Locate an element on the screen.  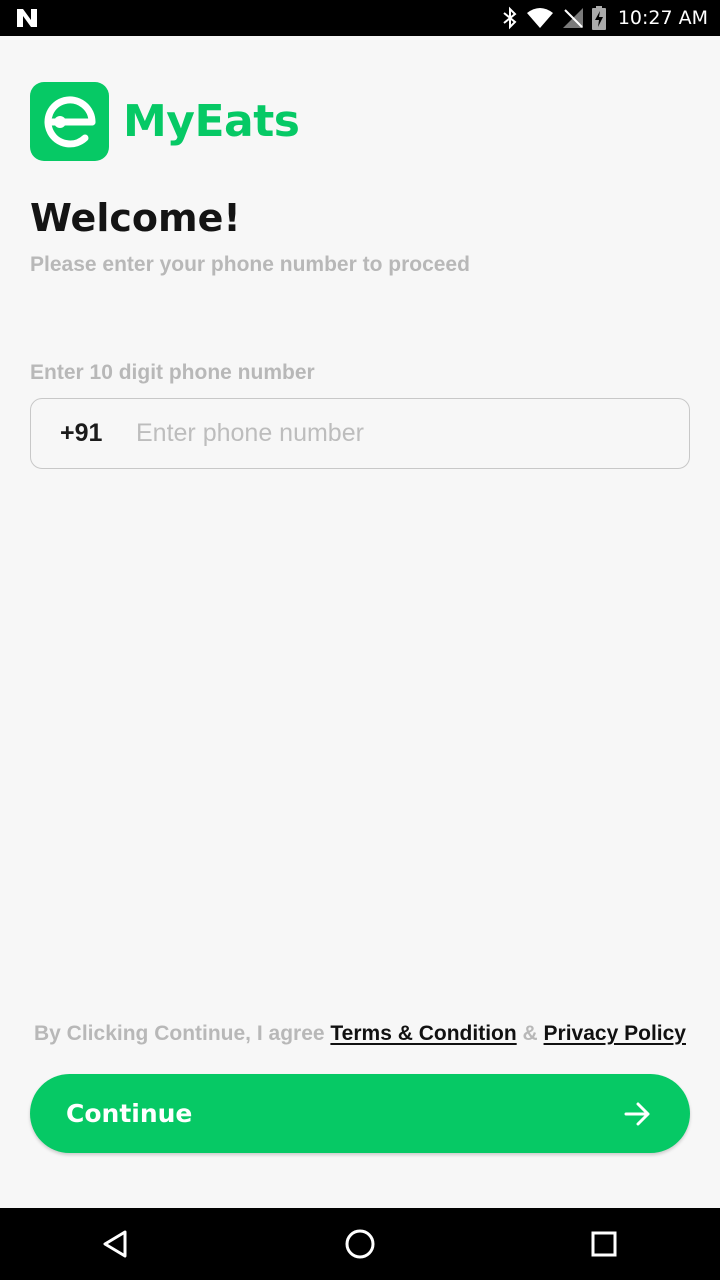
phone-field: +91 is located at coordinates (360, 433).